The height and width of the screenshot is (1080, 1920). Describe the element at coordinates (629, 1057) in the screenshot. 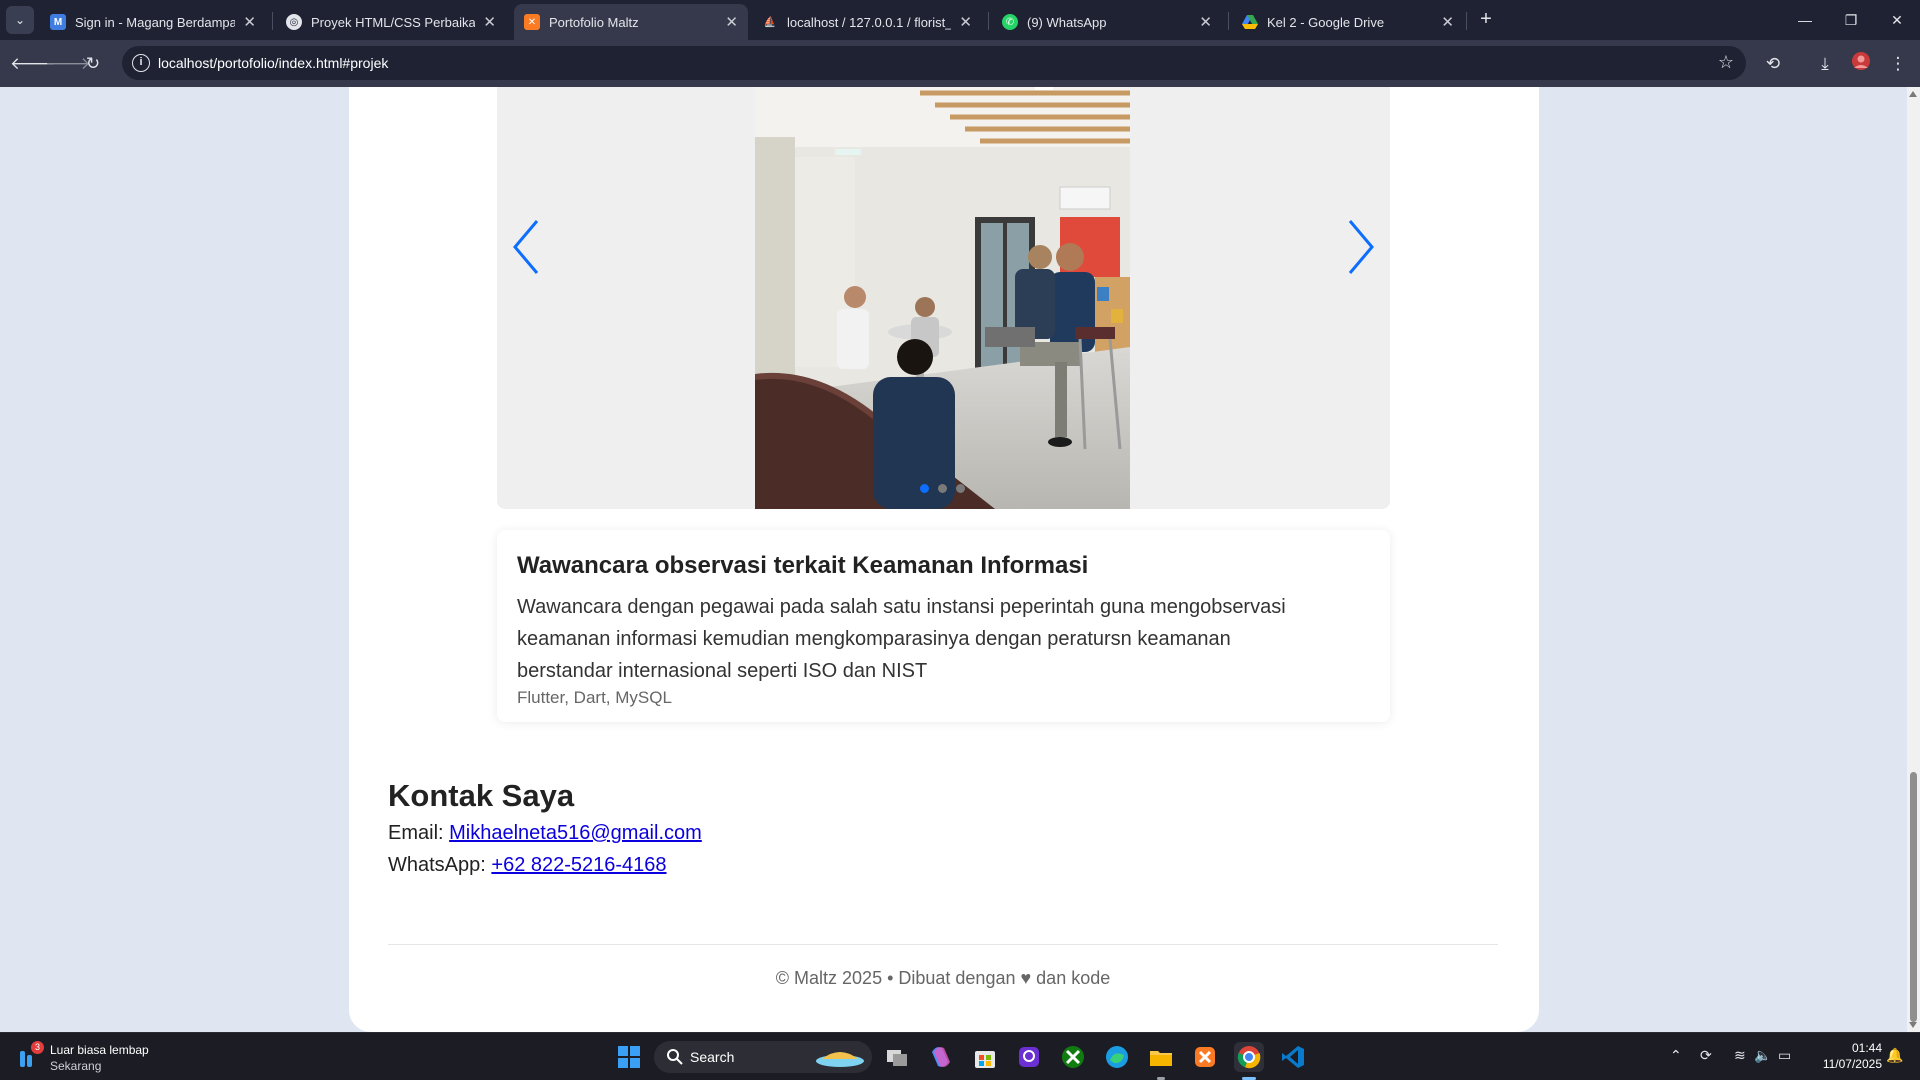

I see `windows-start-icon` at that location.